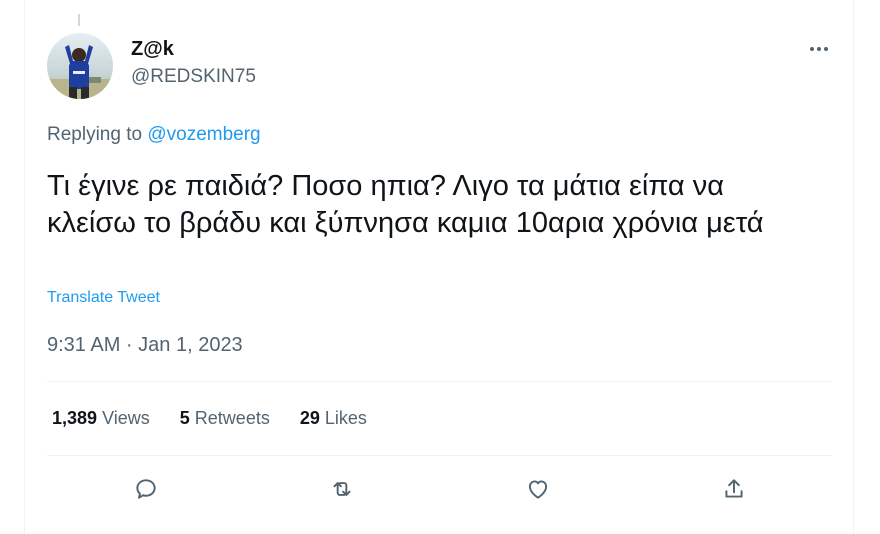  Describe the element at coordinates (345, 418) in the screenshot. I see `likes-label: Likes` at that location.